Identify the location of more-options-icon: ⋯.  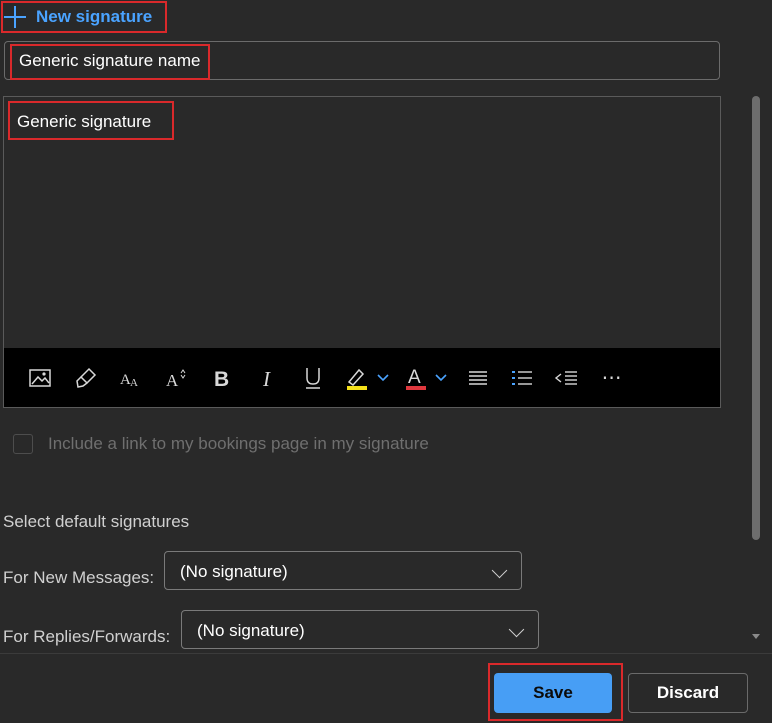
(612, 377).